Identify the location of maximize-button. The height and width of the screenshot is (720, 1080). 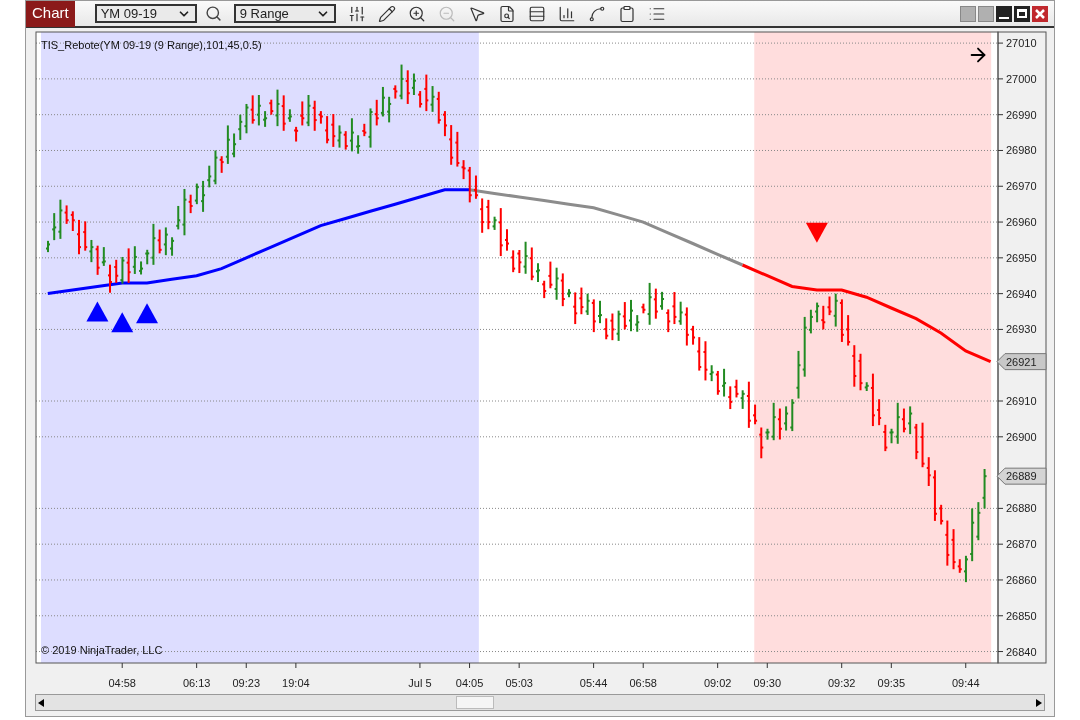
(1022, 13).